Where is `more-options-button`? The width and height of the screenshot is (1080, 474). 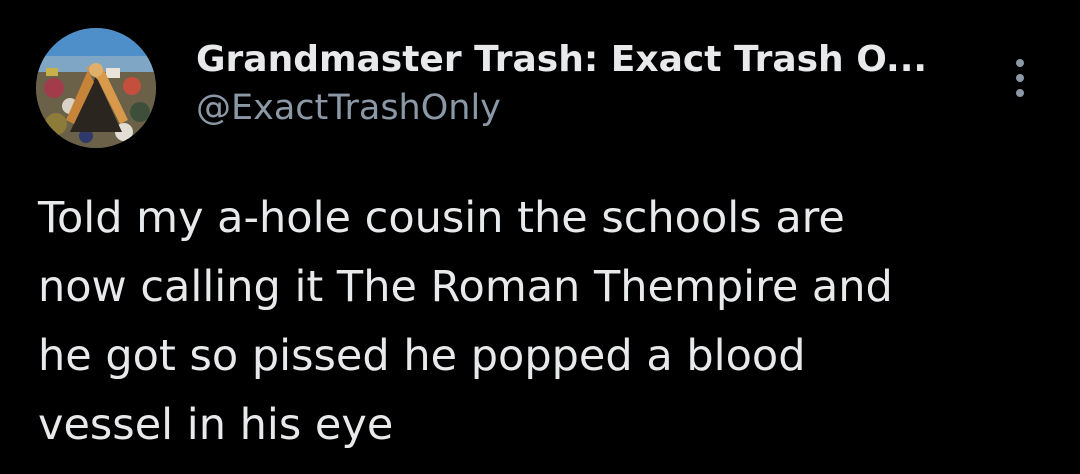 more-options-button is located at coordinates (1020, 78).